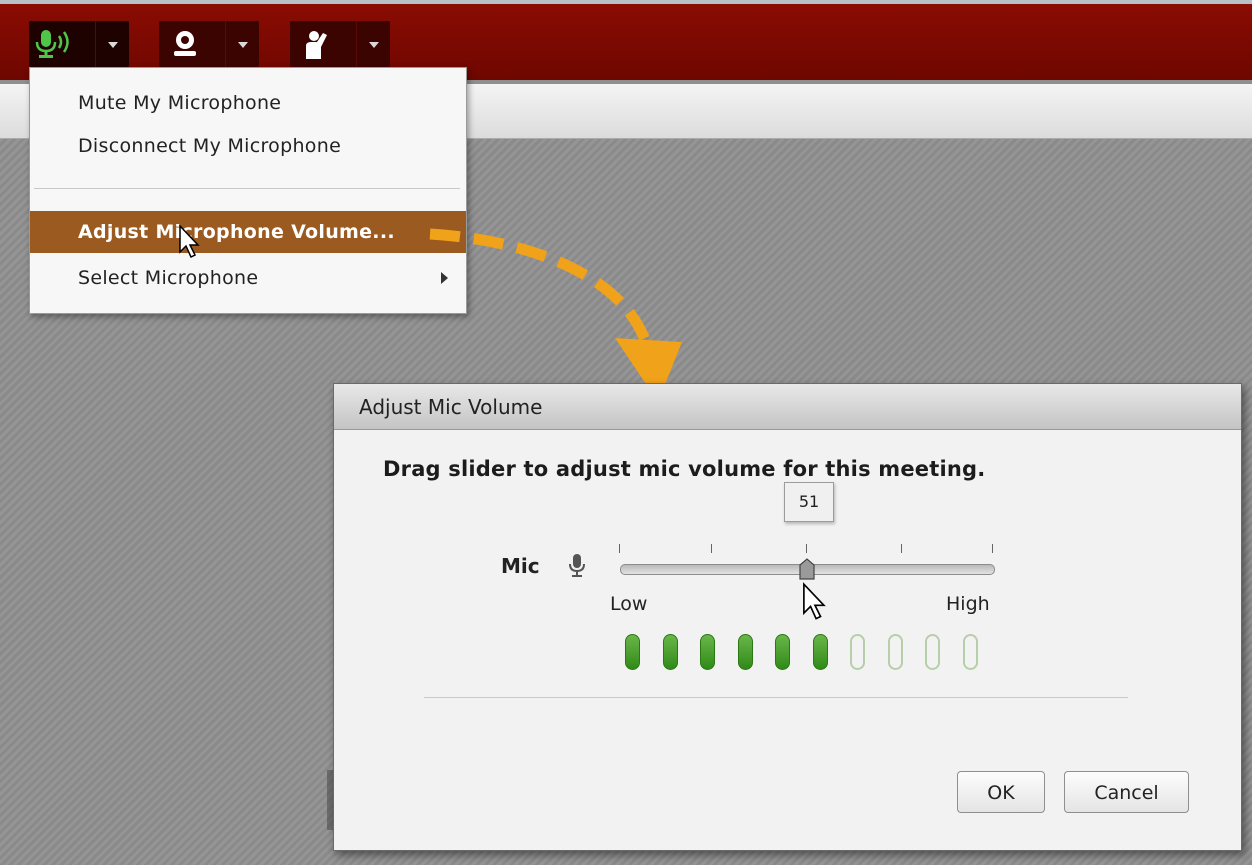  Describe the element at coordinates (809, 502) in the screenshot. I see `slider-value-tooltip: 51` at that location.